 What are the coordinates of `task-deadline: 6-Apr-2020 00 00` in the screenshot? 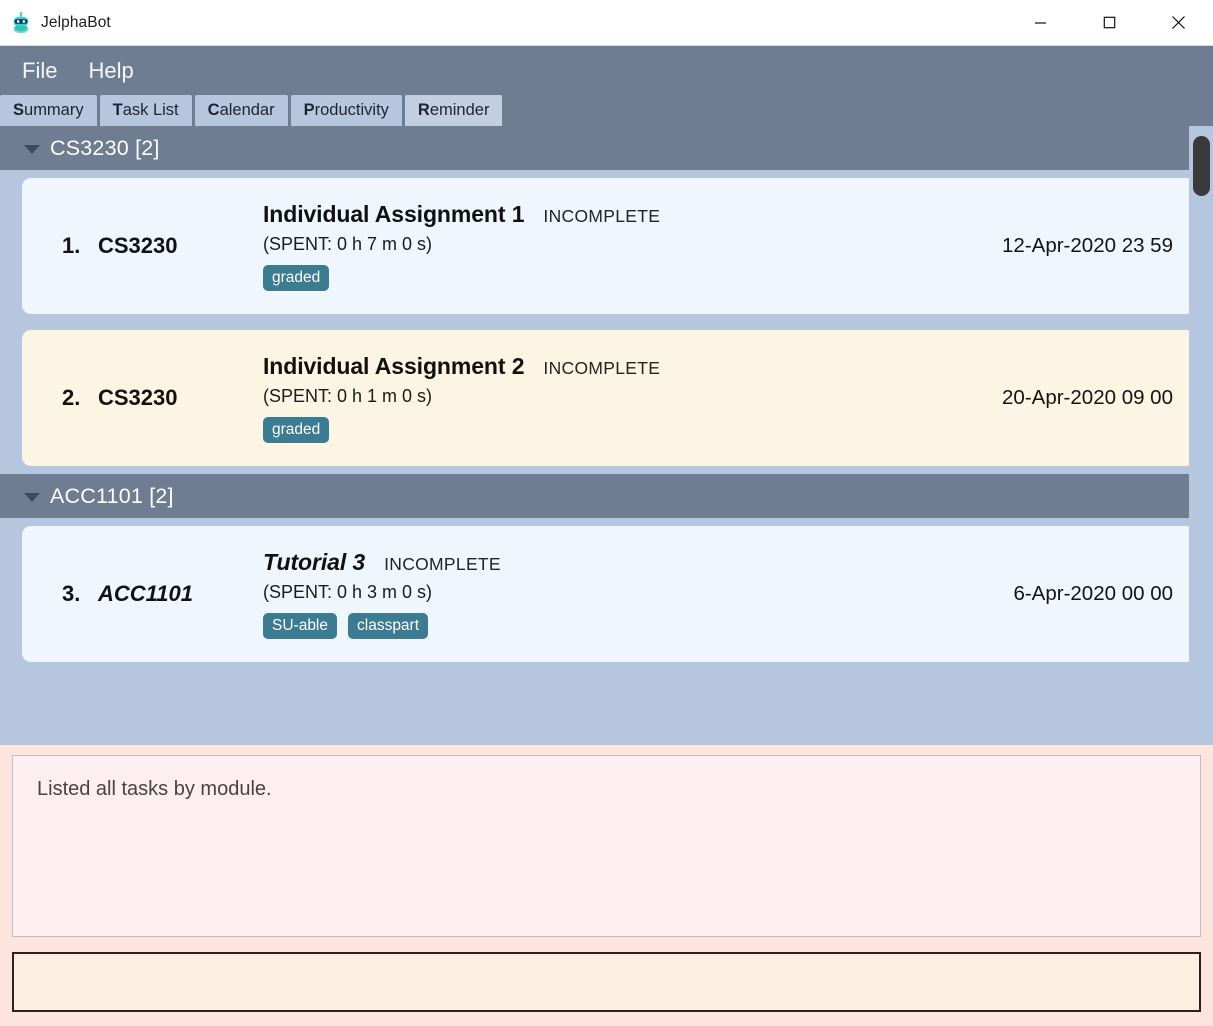 It's located at (1093, 593).